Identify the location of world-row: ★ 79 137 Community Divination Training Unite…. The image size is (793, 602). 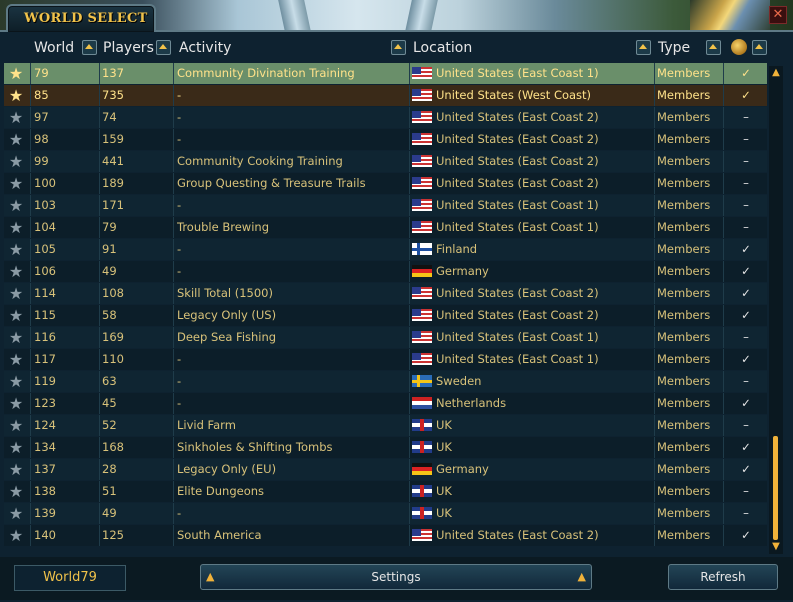
(385, 73).